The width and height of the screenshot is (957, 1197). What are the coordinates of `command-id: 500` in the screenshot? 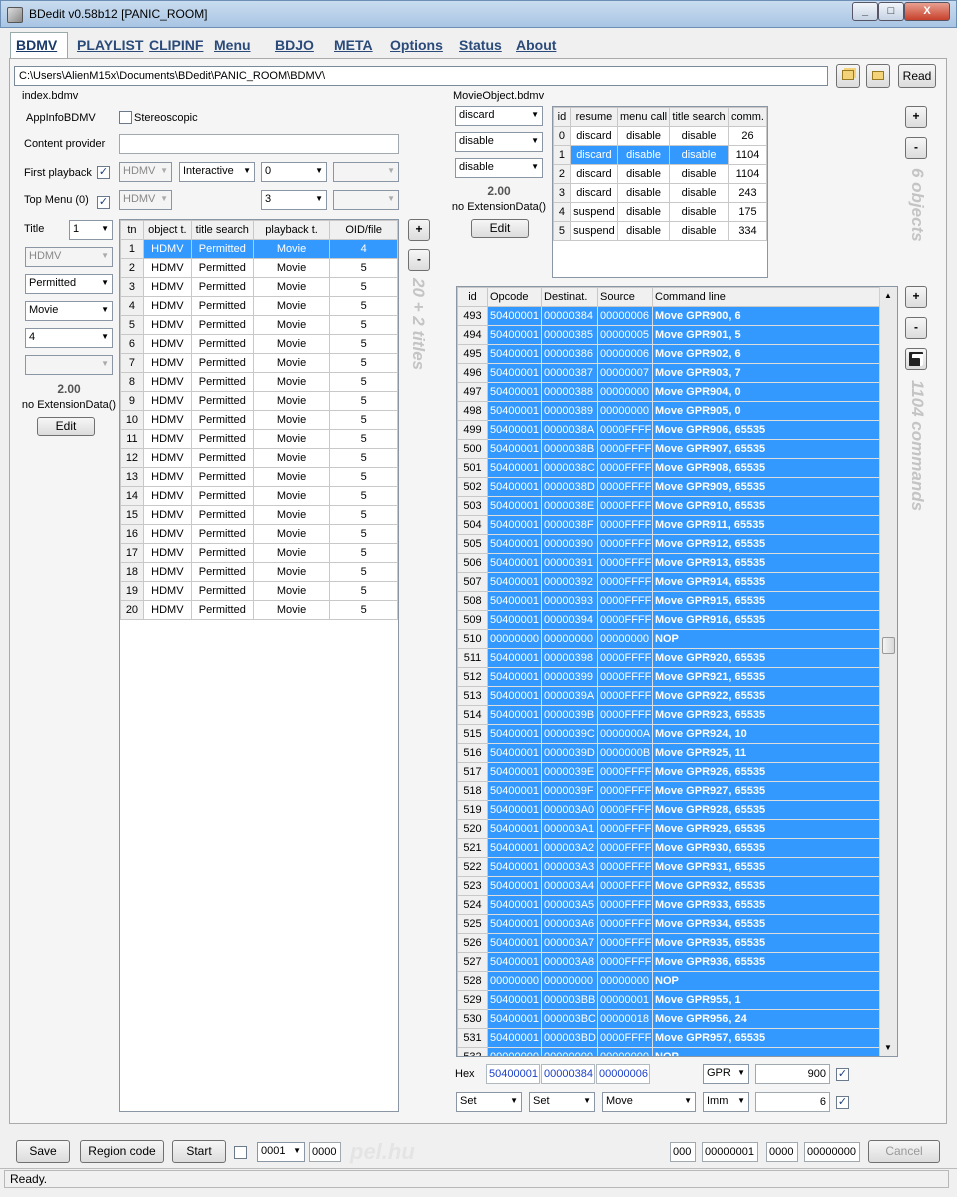 It's located at (472, 449).